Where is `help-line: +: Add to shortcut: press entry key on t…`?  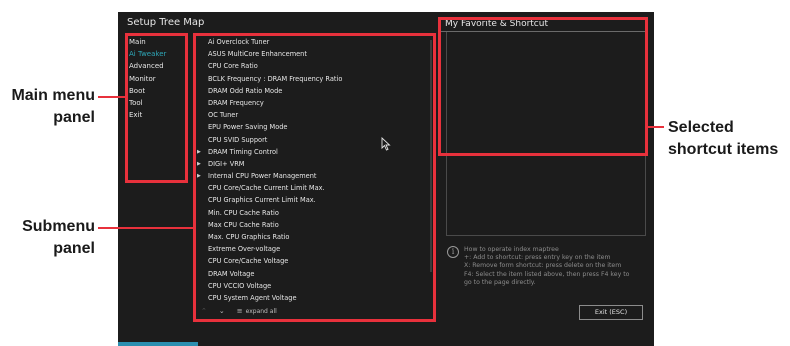
help-line: +: Add to shortcut: press entry key on t… is located at coordinates (537, 258).